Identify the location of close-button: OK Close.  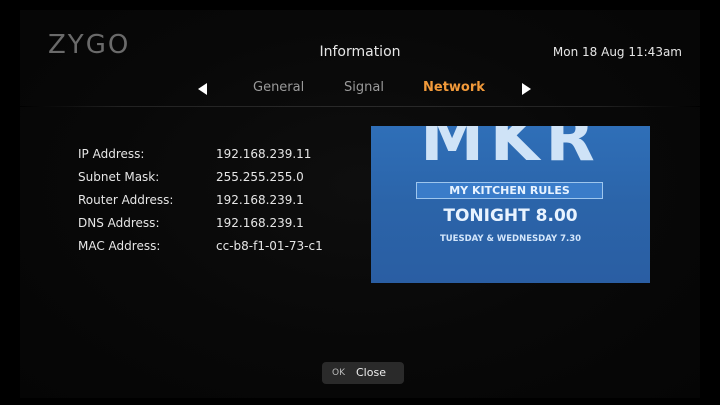
(363, 373).